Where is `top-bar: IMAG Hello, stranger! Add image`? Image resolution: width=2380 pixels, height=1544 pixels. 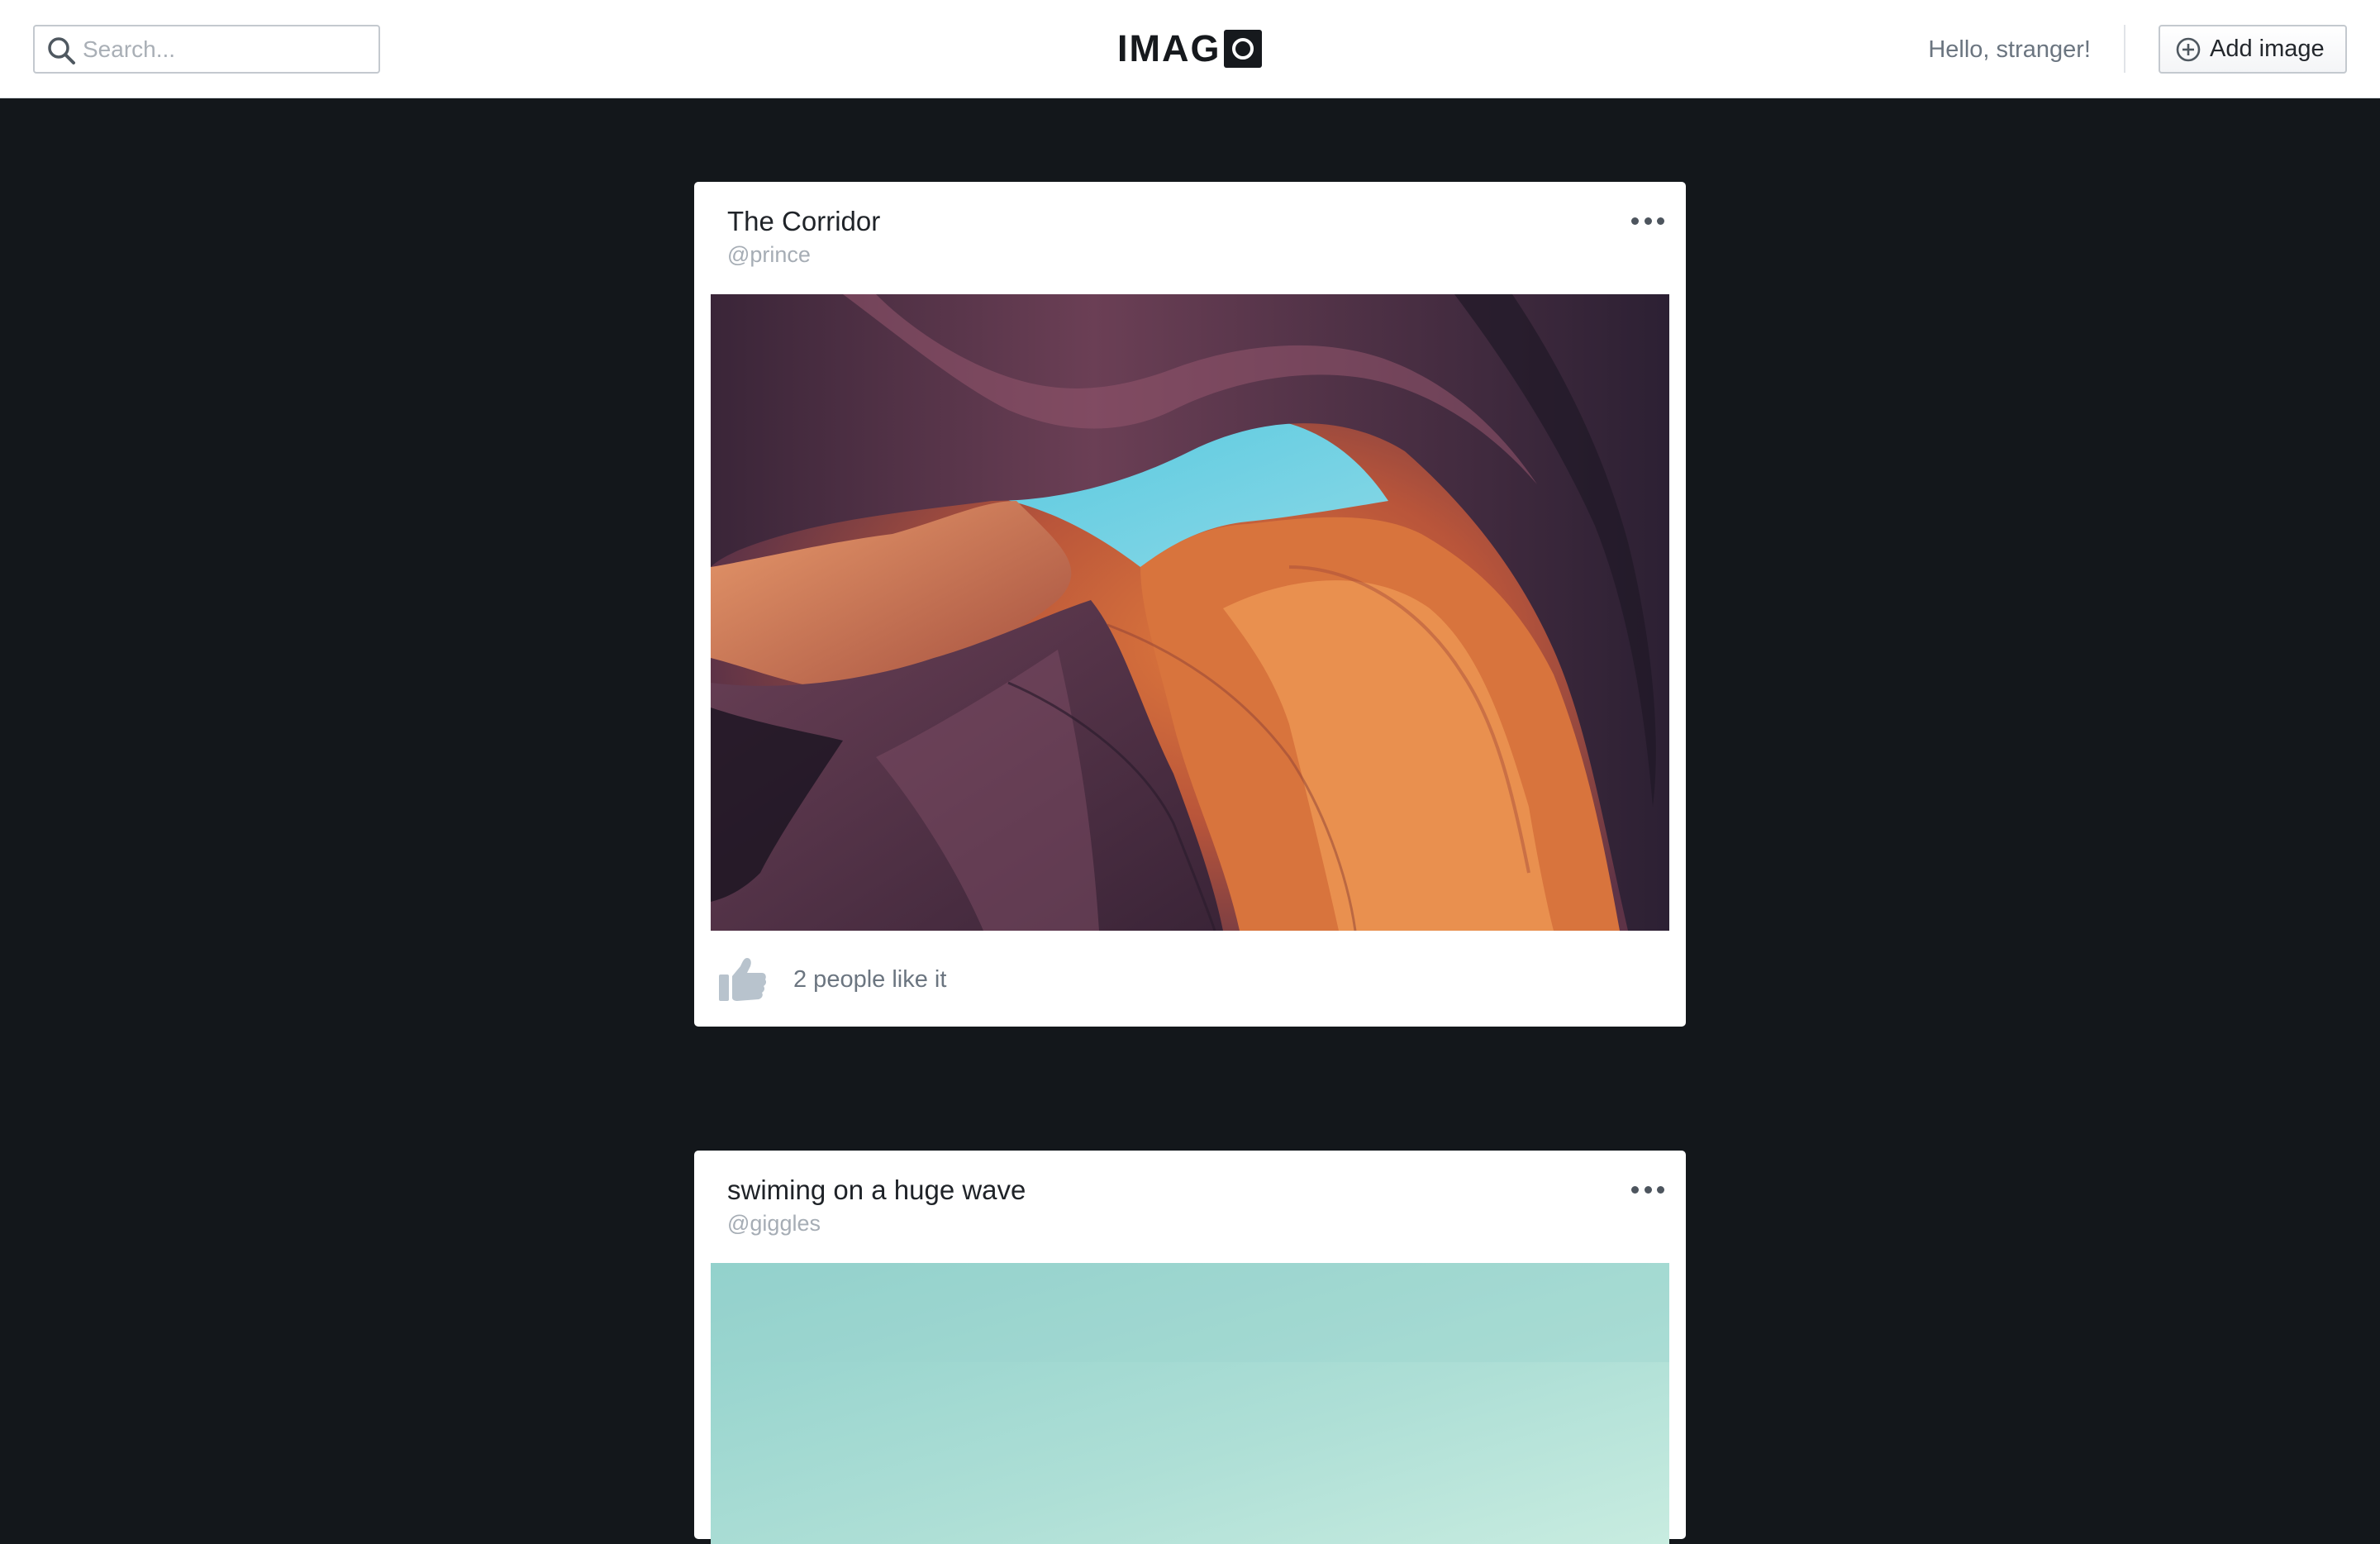
top-bar: IMAG Hello, stranger! Add image is located at coordinates (1190, 49).